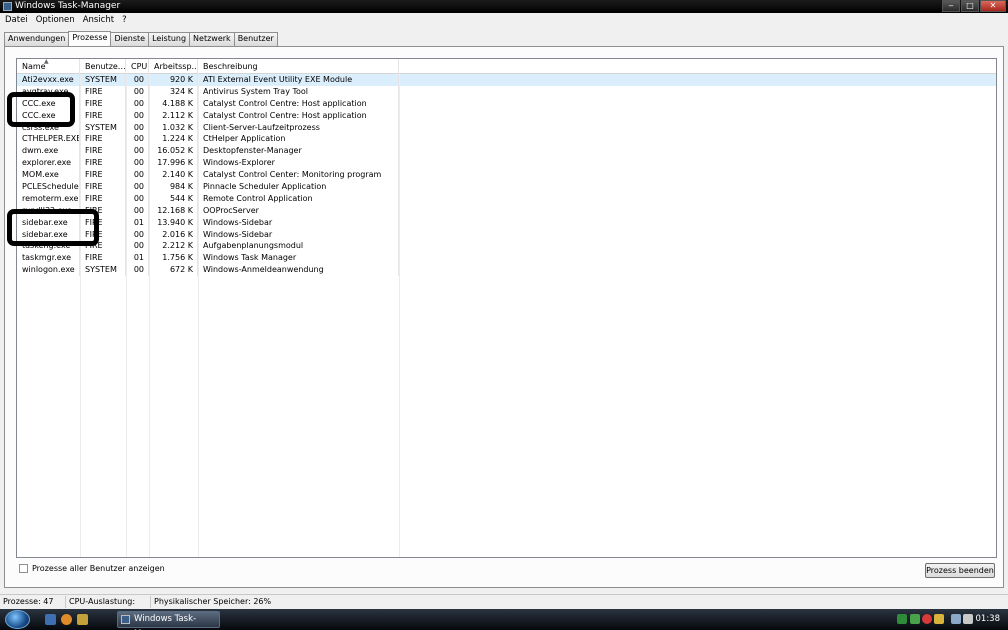 The height and width of the screenshot is (630, 1008). What do you see at coordinates (993, 6) in the screenshot?
I see `close-button: ✕` at bounding box center [993, 6].